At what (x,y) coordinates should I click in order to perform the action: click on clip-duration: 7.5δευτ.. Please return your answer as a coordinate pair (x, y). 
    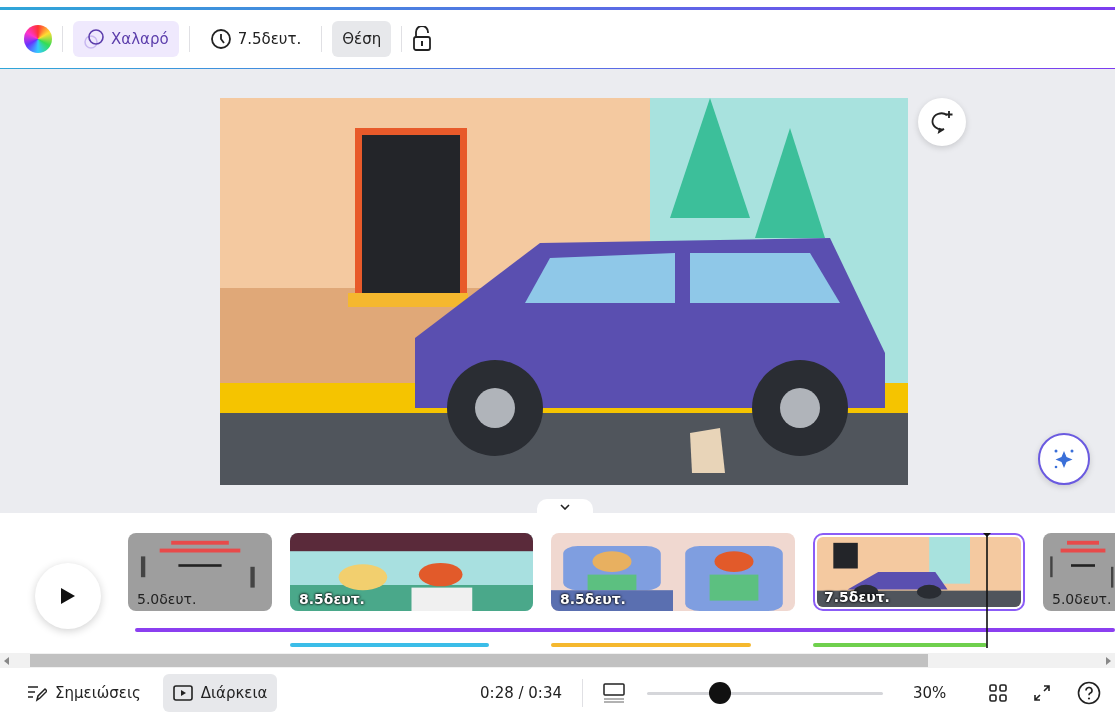
    Looking at the image, I should click on (857, 597).